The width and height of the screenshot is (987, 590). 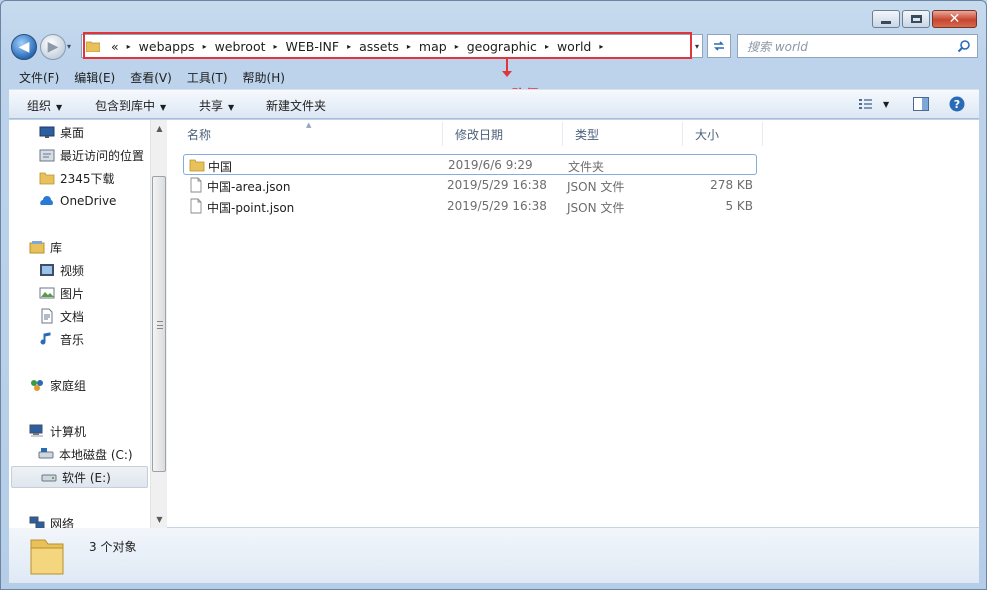 I want to click on picture-icon, so click(x=47, y=293).